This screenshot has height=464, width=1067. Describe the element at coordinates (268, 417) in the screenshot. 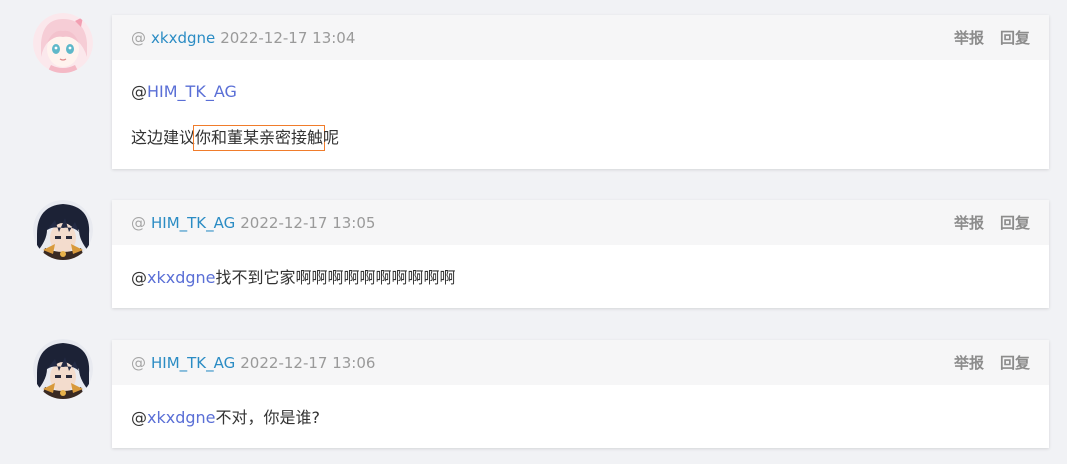

I see `comment-content: 不对，你是谁?` at that location.